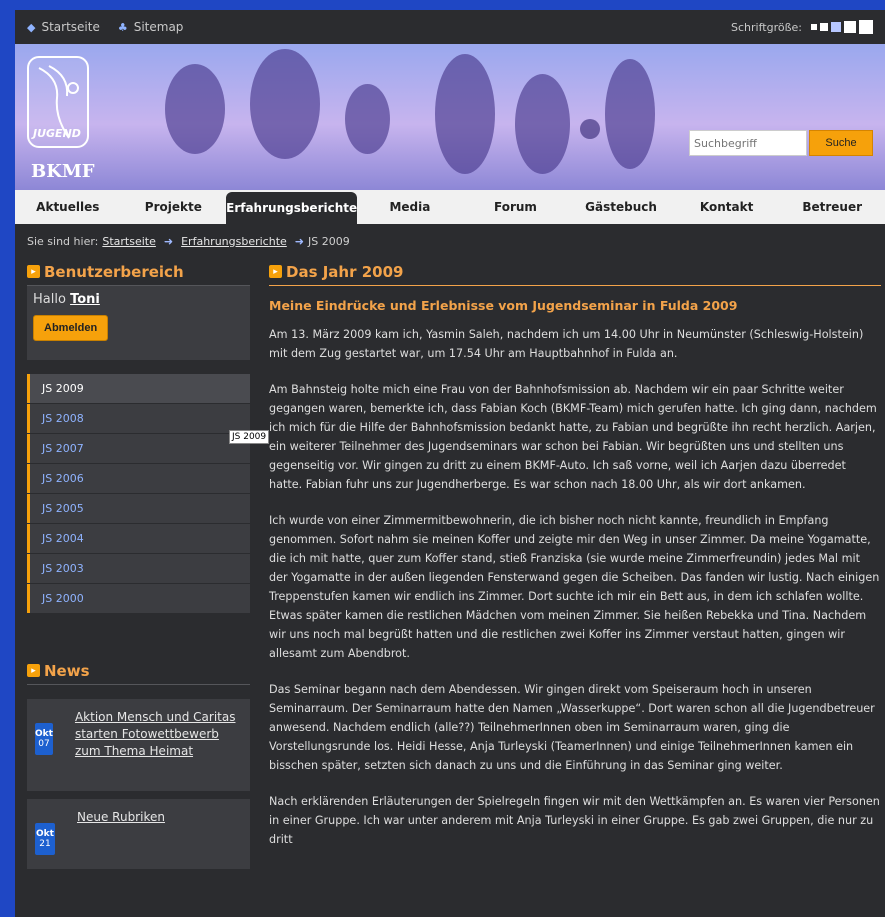  Describe the element at coordinates (70, 27) in the screenshot. I see `home-label: Startseite` at that location.